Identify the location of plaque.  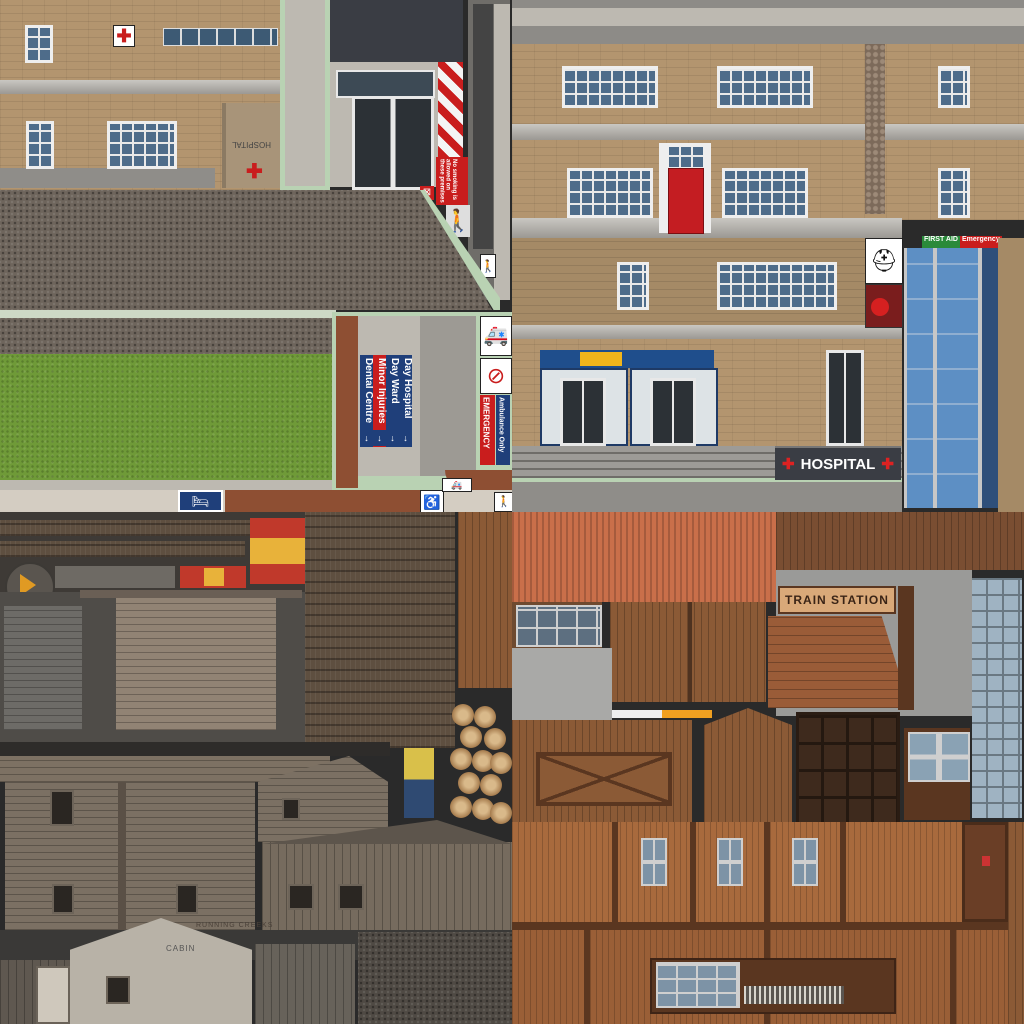
(115, 577).